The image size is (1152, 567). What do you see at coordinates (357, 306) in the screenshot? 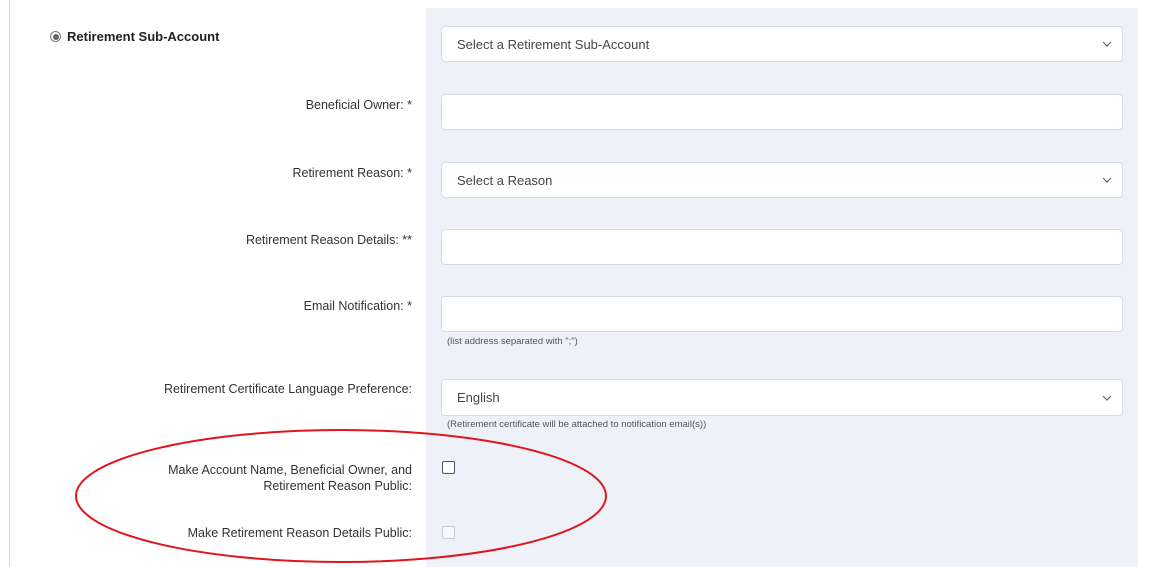
I see `email-notification-label: Email Notification: *` at bounding box center [357, 306].